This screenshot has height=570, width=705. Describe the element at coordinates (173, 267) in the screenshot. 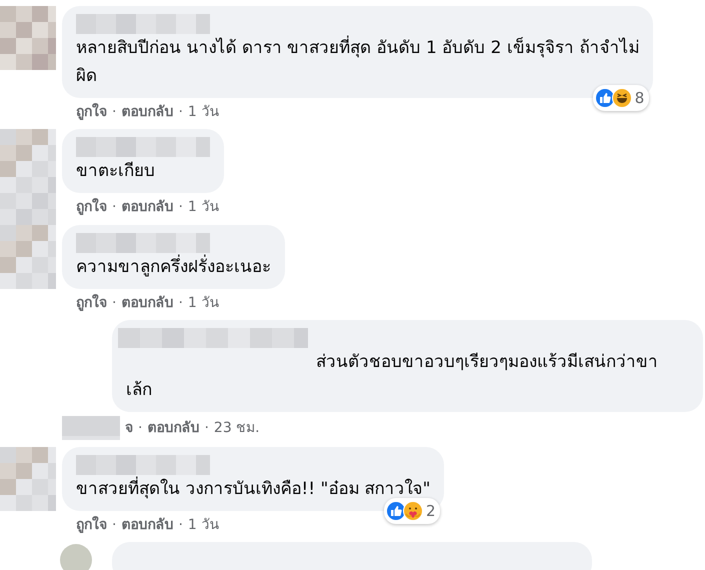

I see `comment-text: ความขาลูกครึ่งฝรั่งอะเนอะ` at that location.